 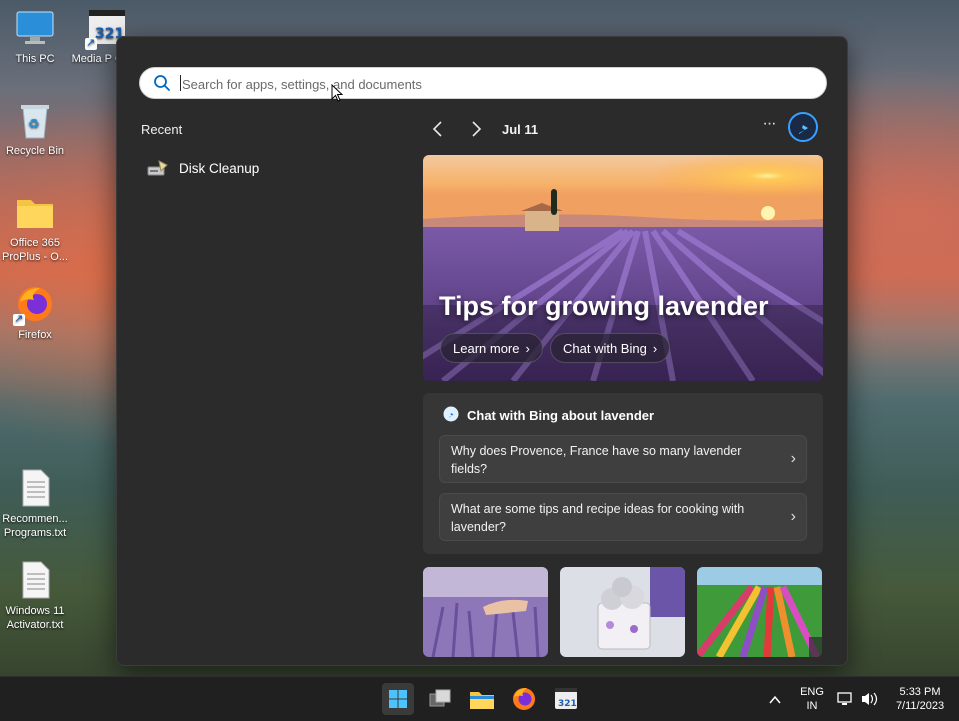 I want to click on clock-time: 5:33 PM, so click(x=920, y=692).